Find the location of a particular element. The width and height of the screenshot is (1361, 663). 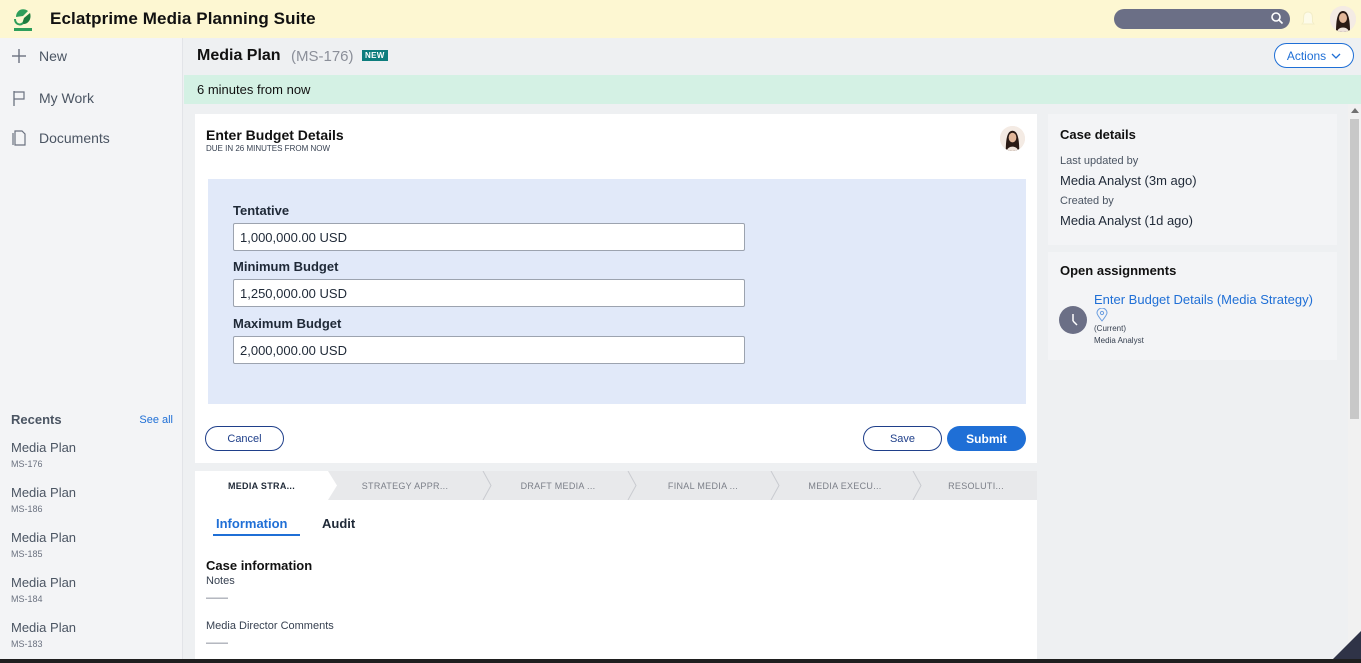

see-all-link: See all is located at coordinates (156, 420).